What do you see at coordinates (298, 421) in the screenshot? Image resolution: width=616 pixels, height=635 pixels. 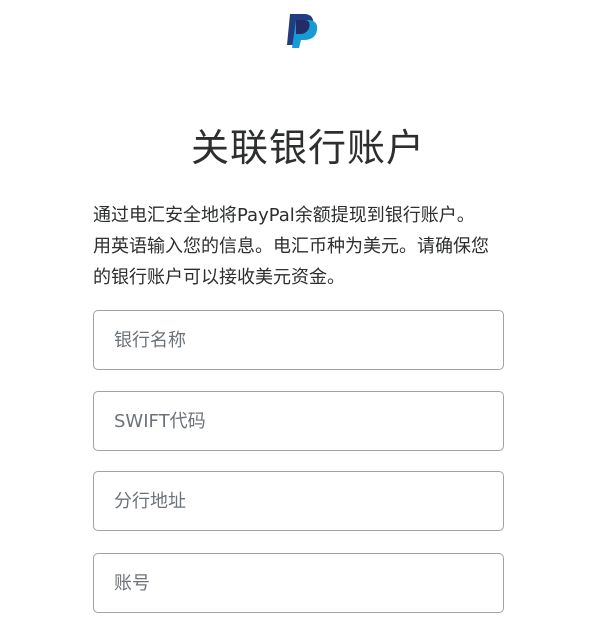 I see `swift-code-input` at bounding box center [298, 421].